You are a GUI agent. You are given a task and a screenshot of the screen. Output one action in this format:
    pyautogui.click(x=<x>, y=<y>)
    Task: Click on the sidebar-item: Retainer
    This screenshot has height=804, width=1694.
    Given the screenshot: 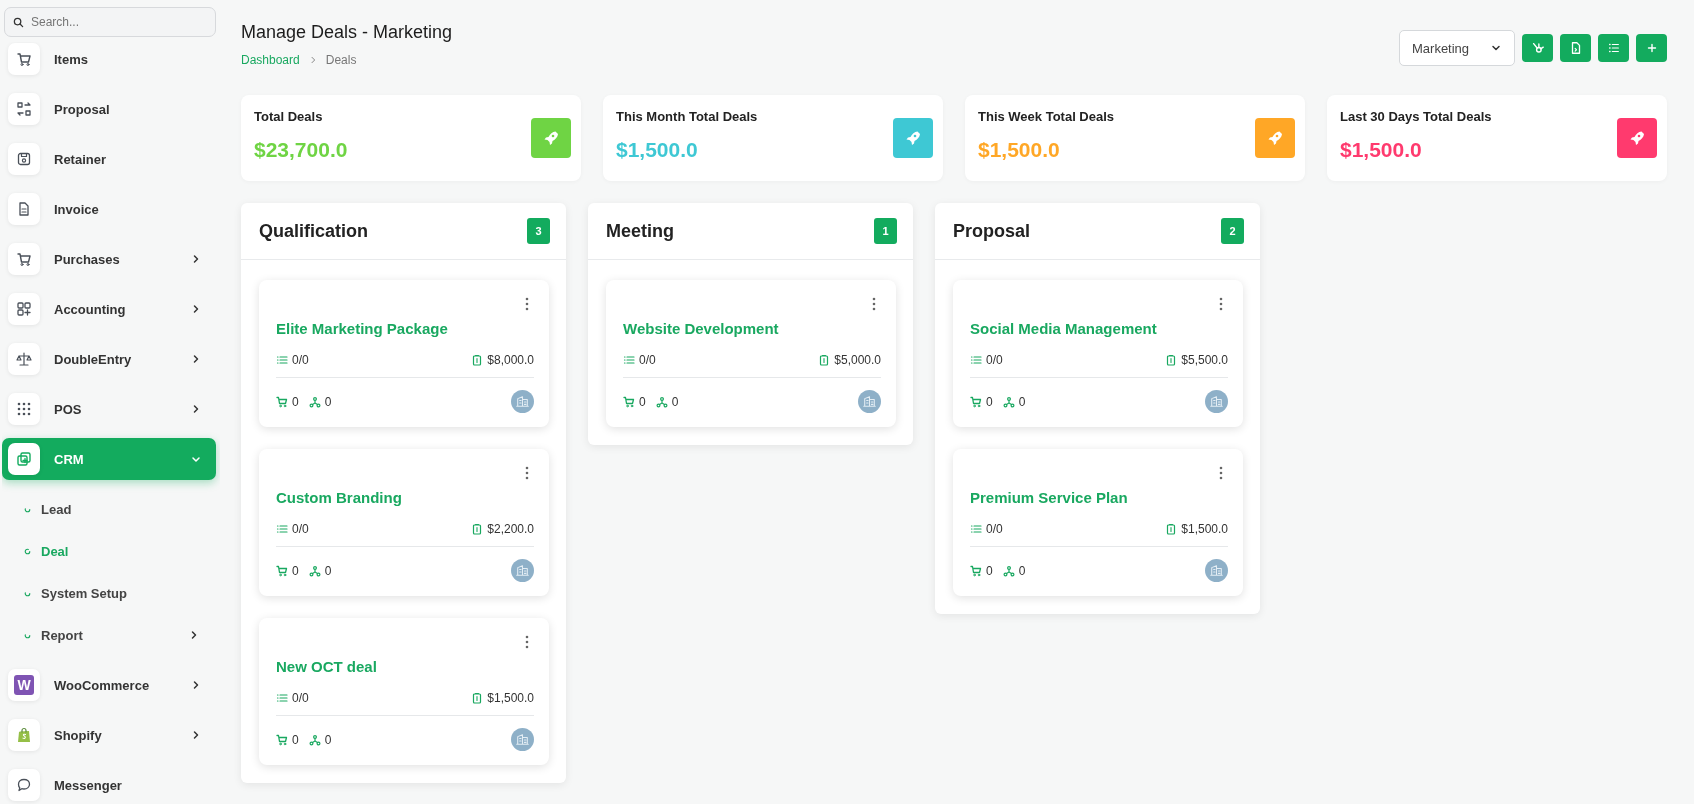 What is the action you would take?
    pyautogui.click(x=109, y=159)
    